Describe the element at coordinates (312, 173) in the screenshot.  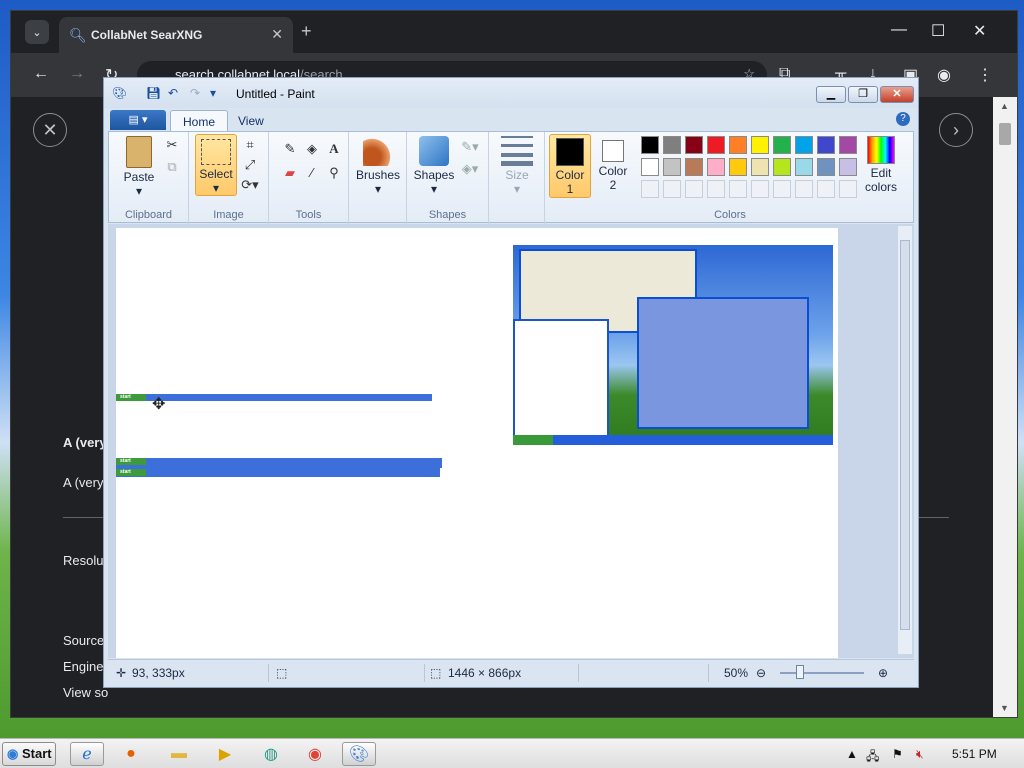
I see `color-picker-icon: ⁄` at that location.